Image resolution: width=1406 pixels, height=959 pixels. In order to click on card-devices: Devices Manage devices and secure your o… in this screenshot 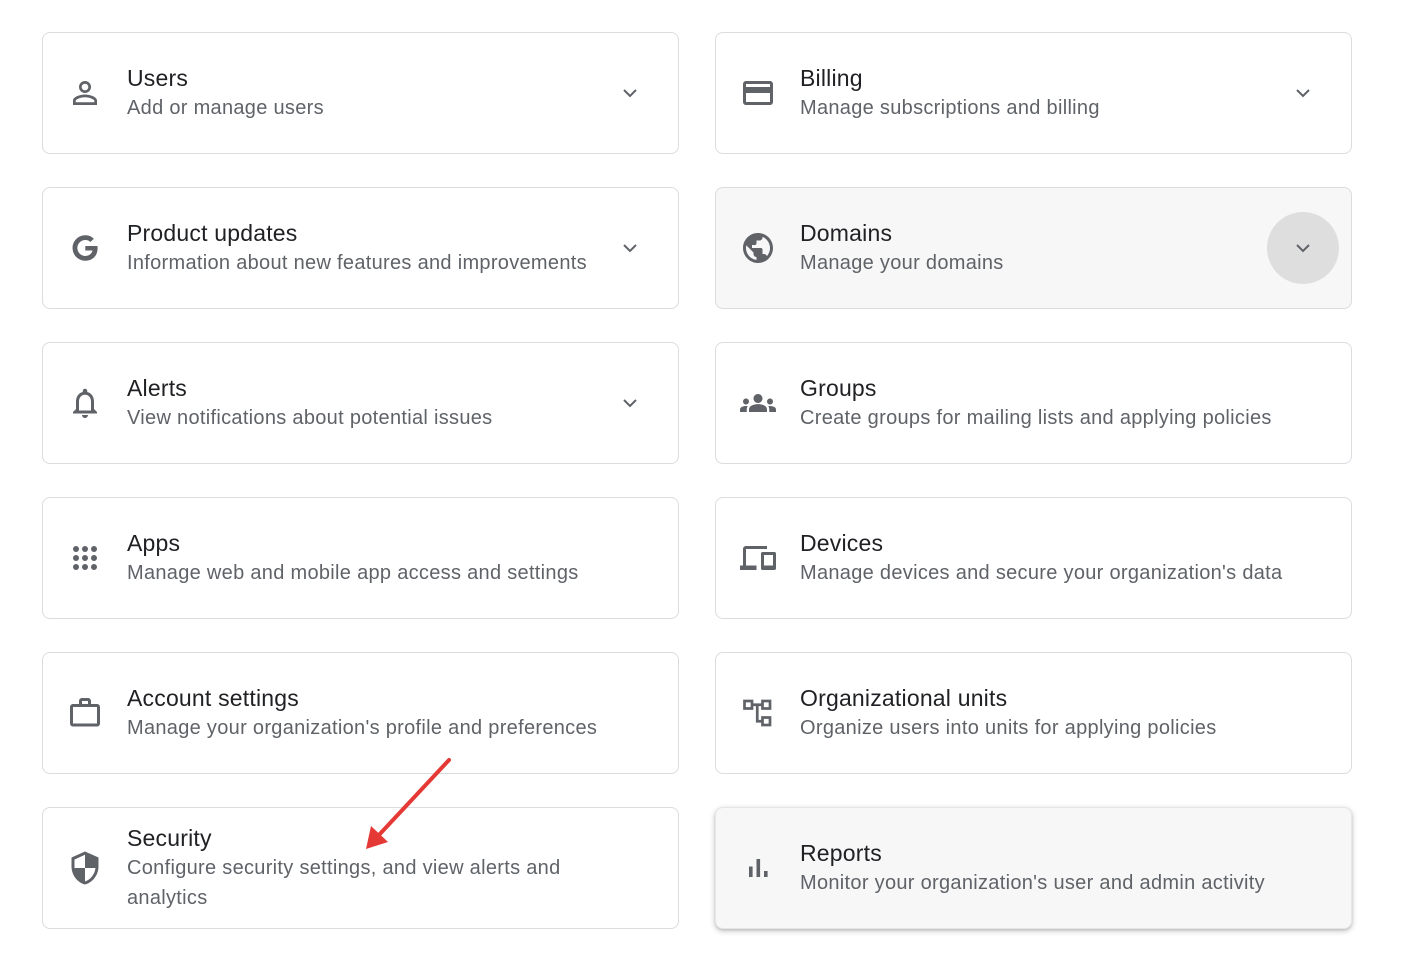, I will do `click(1033, 558)`.